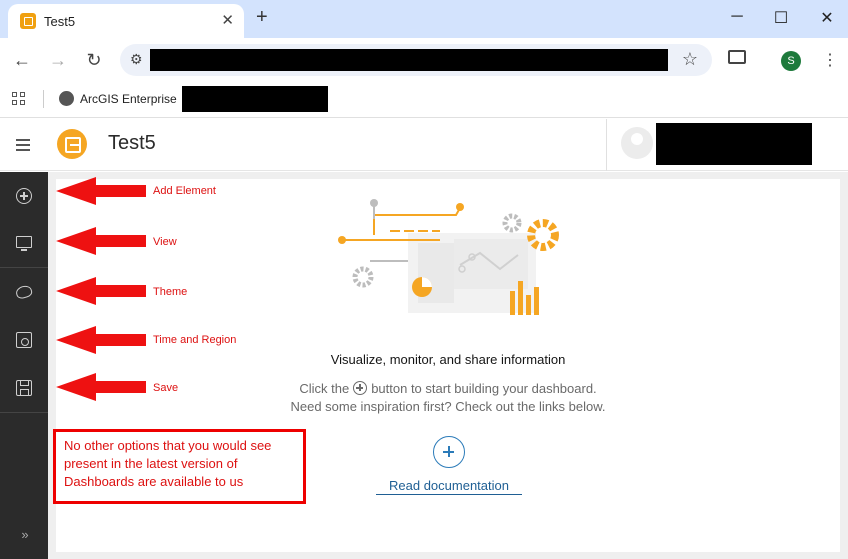 This screenshot has height=559, width=848. I want to click on bookmark-star-icon: ☆, so click(690, 59).